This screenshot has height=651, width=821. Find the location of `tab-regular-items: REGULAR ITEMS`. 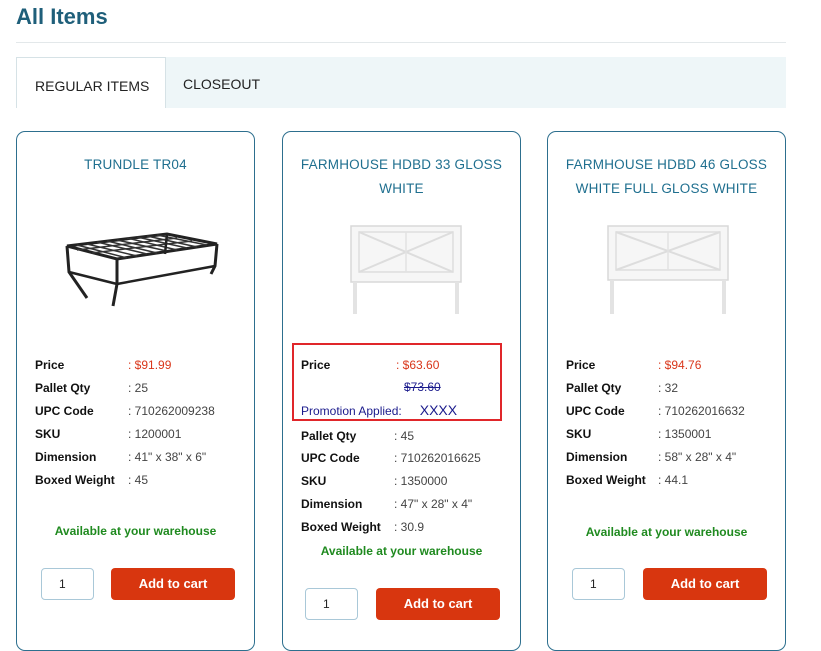

tab-regular-items: REGULAR ITEMS is located at coordinates (91, 82).